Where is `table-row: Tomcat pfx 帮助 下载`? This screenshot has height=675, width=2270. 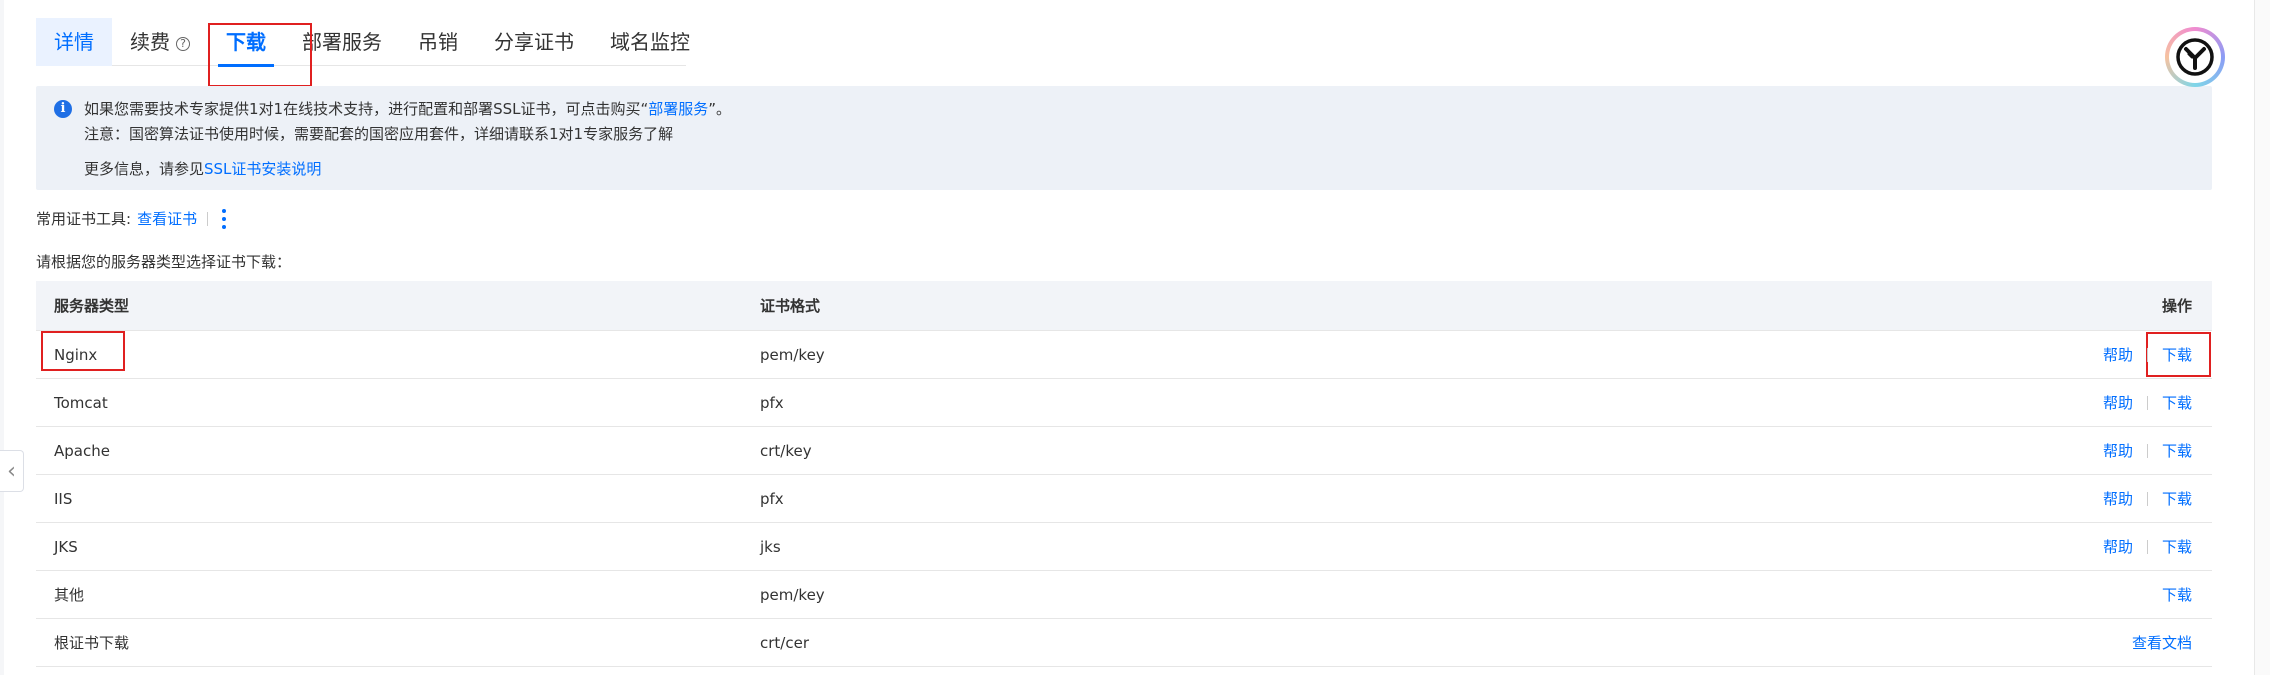
table-row: Tomcat pfx 帮助 下载 is located at coordinates (1124, 403).